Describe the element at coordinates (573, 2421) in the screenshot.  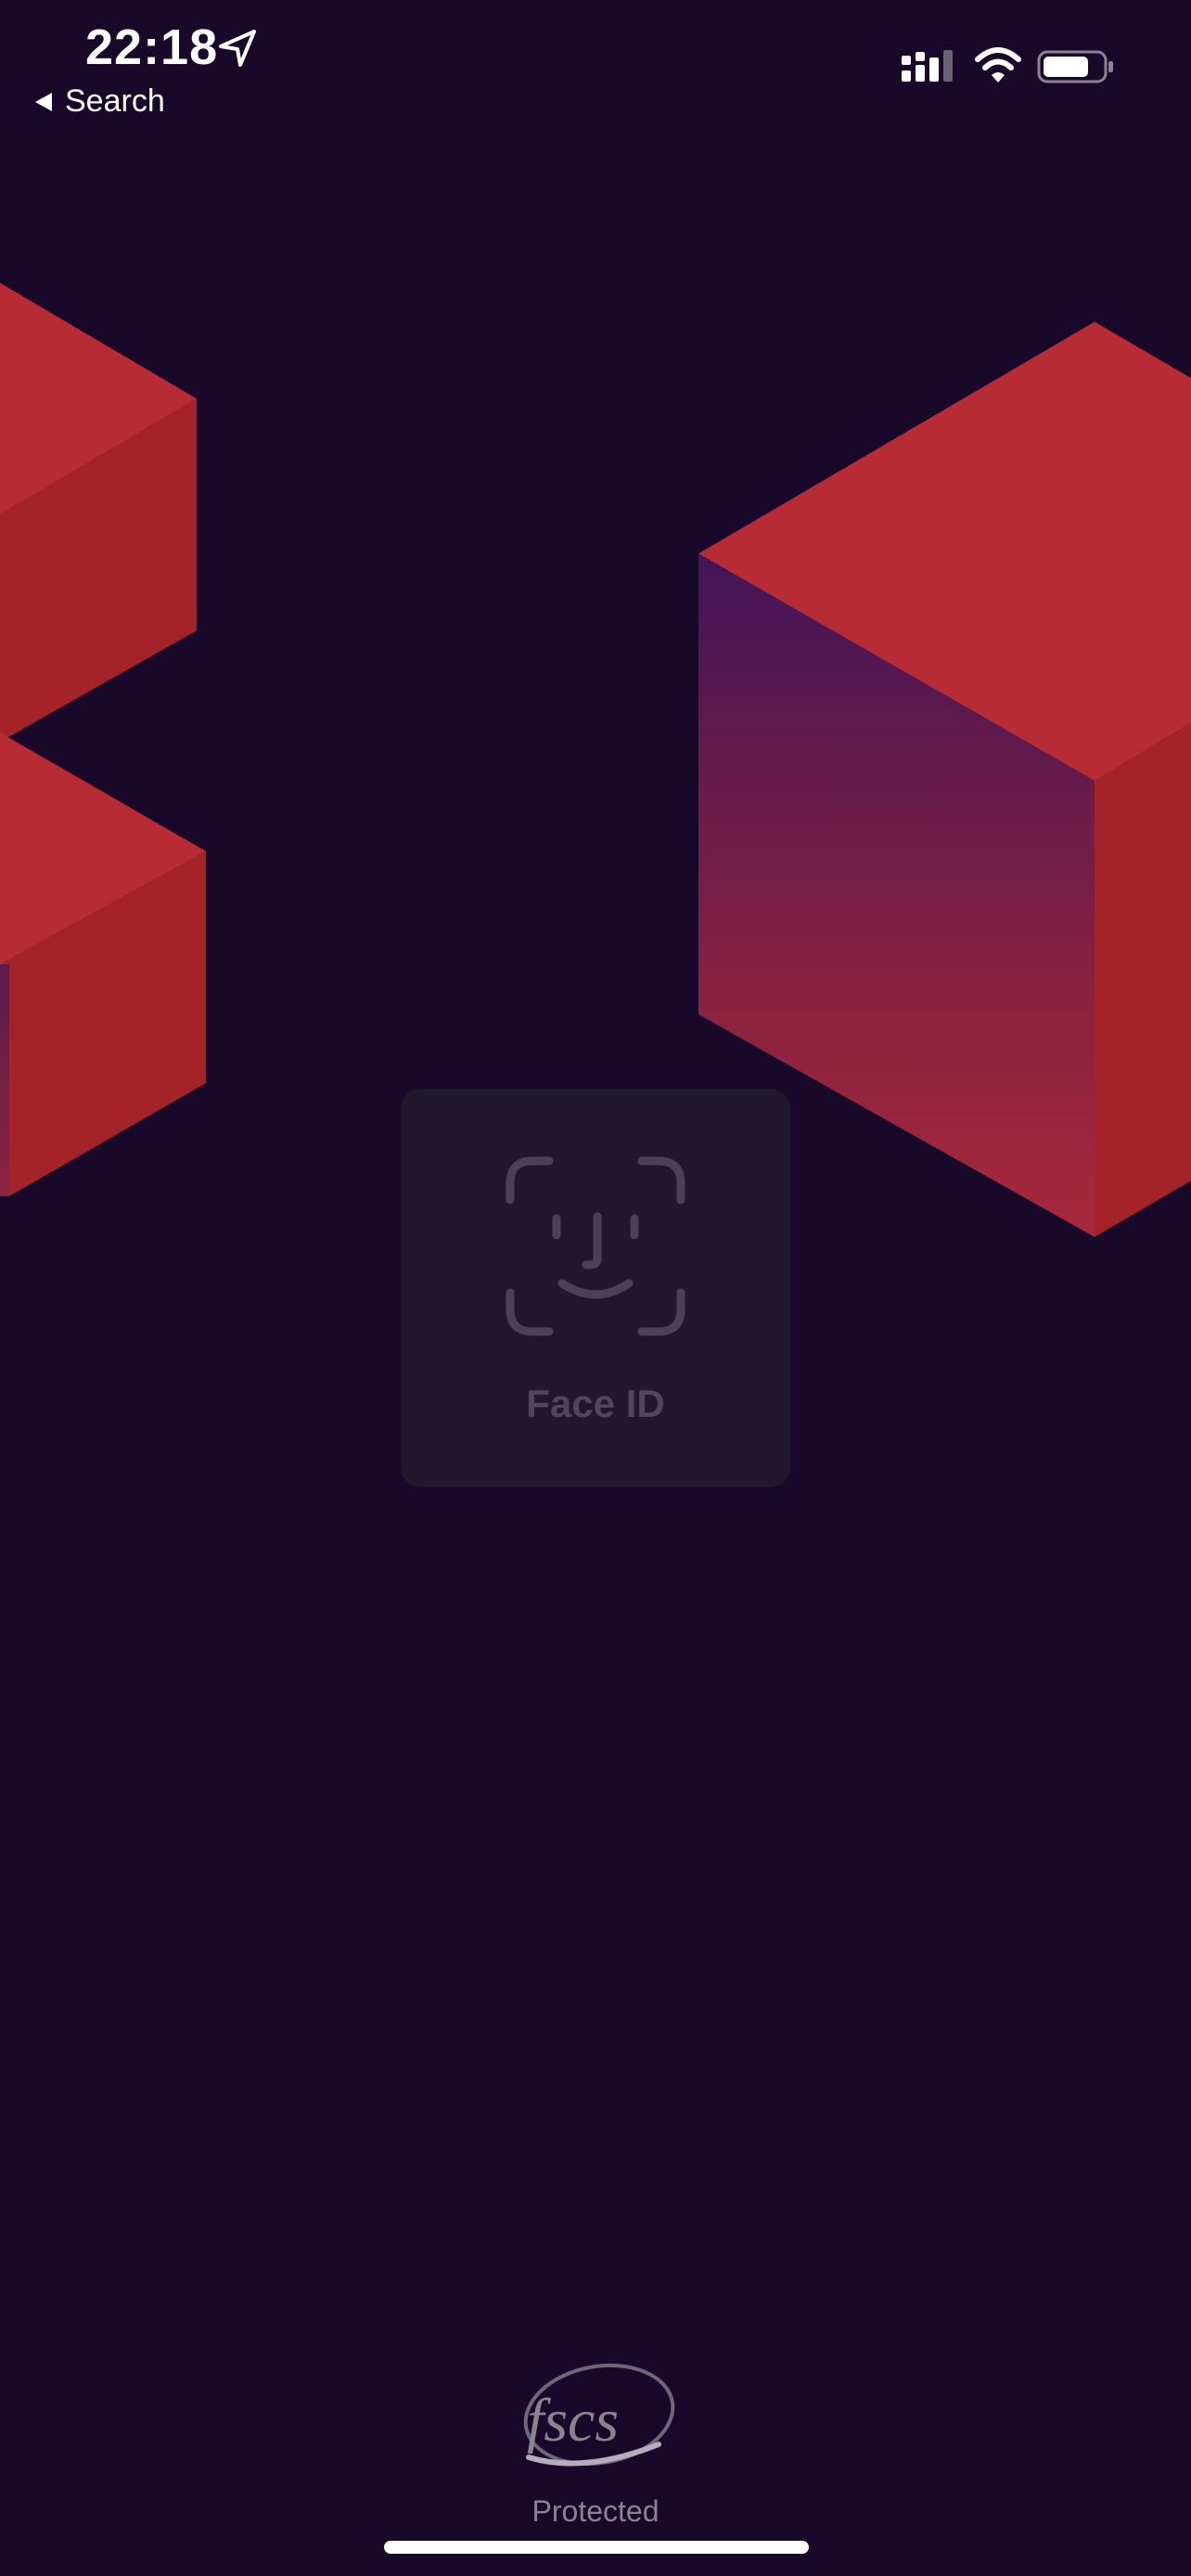
I see `fscs-logo-text: fscs` at that location.